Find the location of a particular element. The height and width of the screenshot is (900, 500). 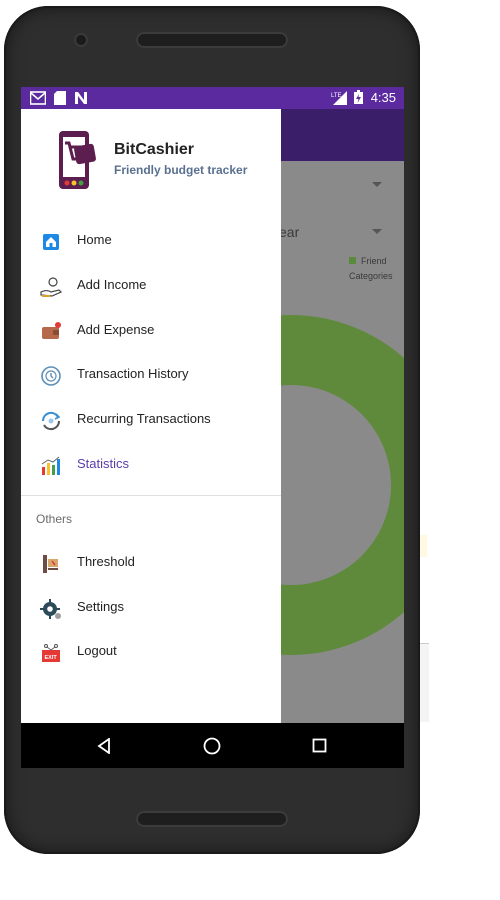

menu-item-home: Home is located at coordinates (151, 241).